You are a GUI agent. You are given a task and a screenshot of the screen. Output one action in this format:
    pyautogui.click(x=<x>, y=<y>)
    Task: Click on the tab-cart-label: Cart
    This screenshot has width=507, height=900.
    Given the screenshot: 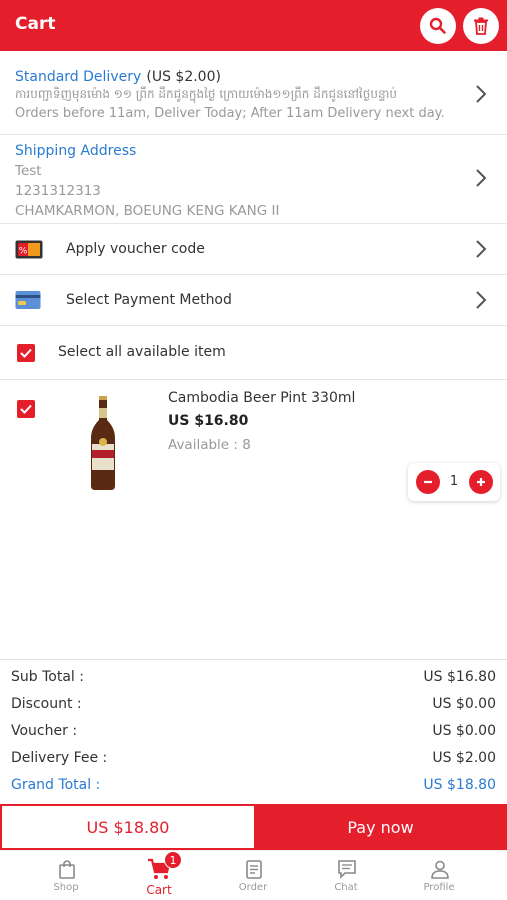 What is the action you would take?
    pyautogui.click(x=159, y=890)
    